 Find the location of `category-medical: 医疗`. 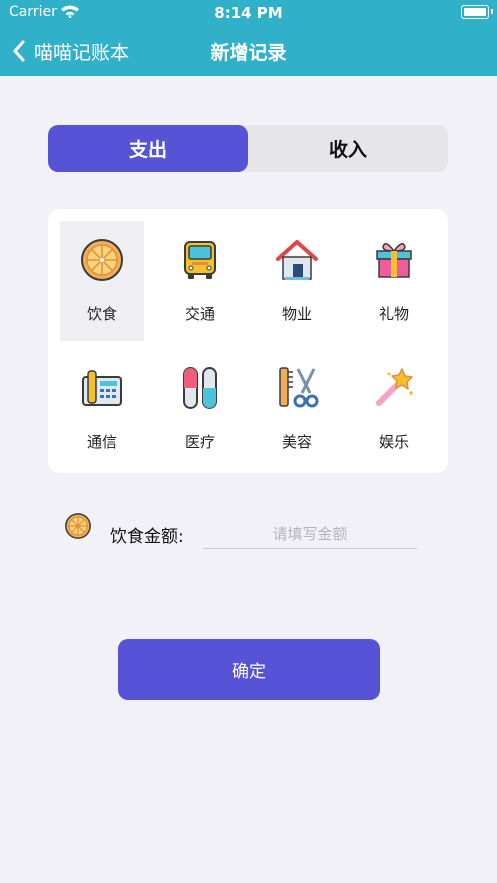

category-medical: 医疗 is located at coordinates (200, 409).